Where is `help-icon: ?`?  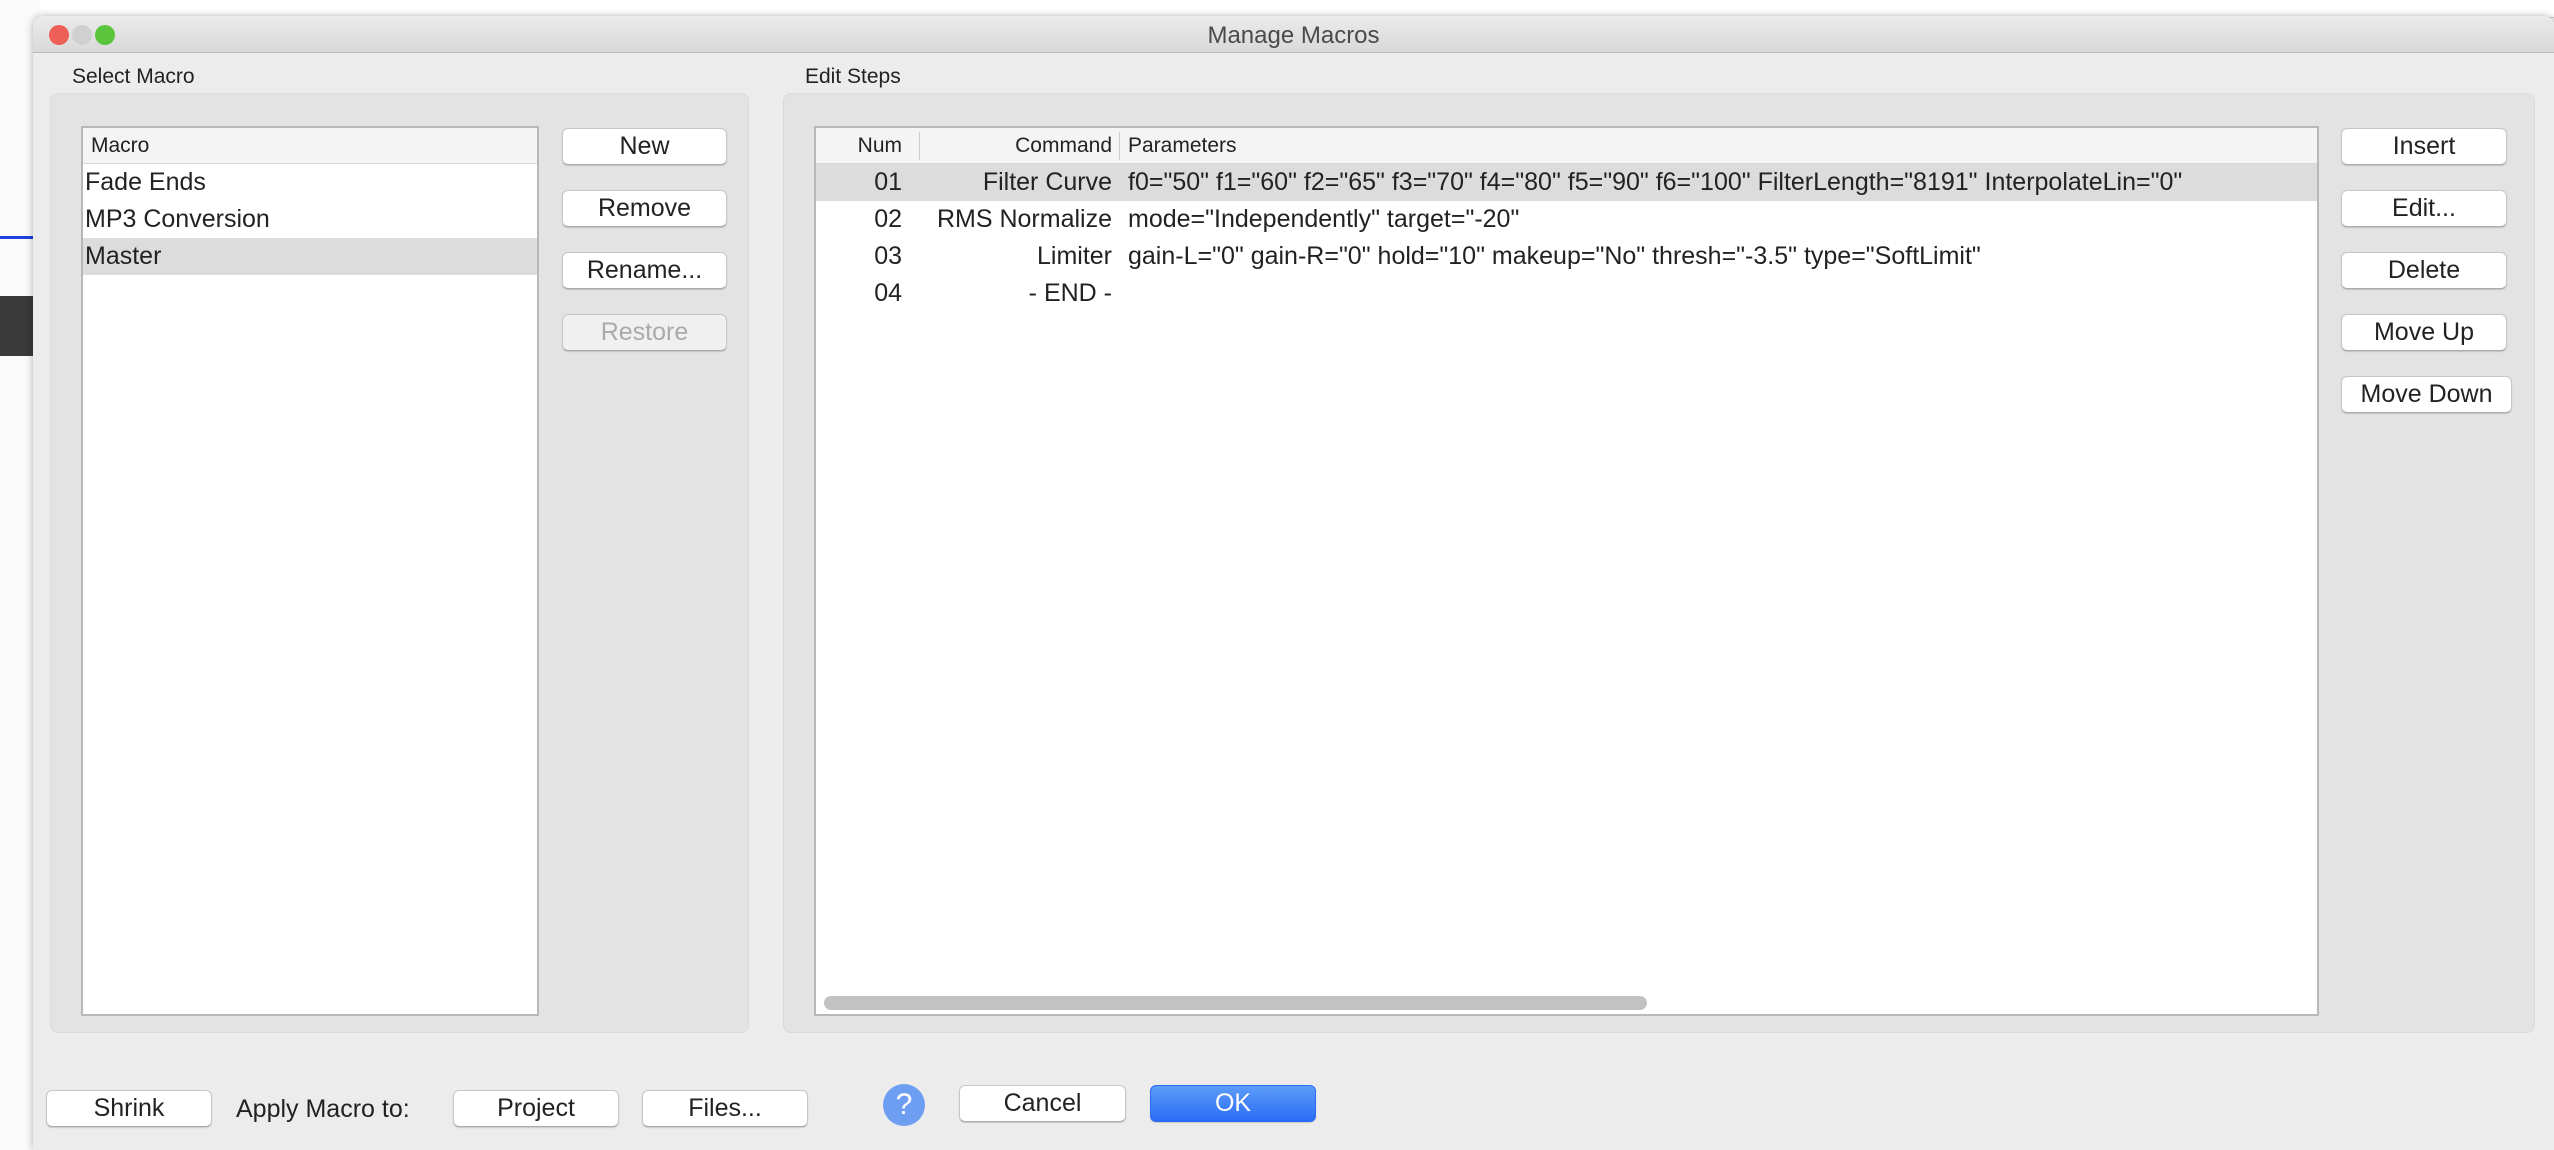 help-icon: ? is located at coordinates (904, 1105).